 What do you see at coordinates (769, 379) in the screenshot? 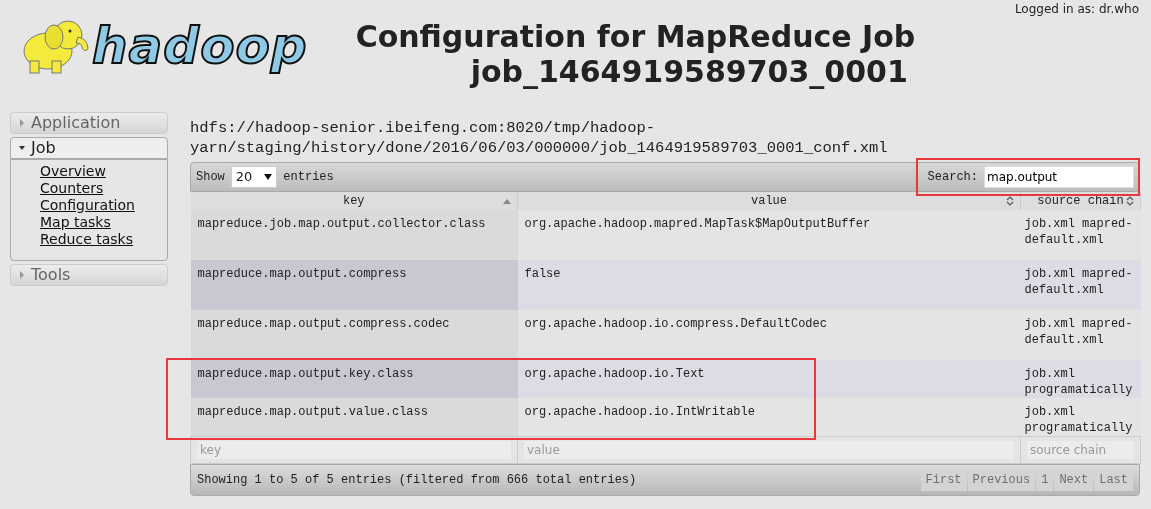
I see `table-cell: org.apache.hadoop.io.Text` at bounding box center [769, 379].